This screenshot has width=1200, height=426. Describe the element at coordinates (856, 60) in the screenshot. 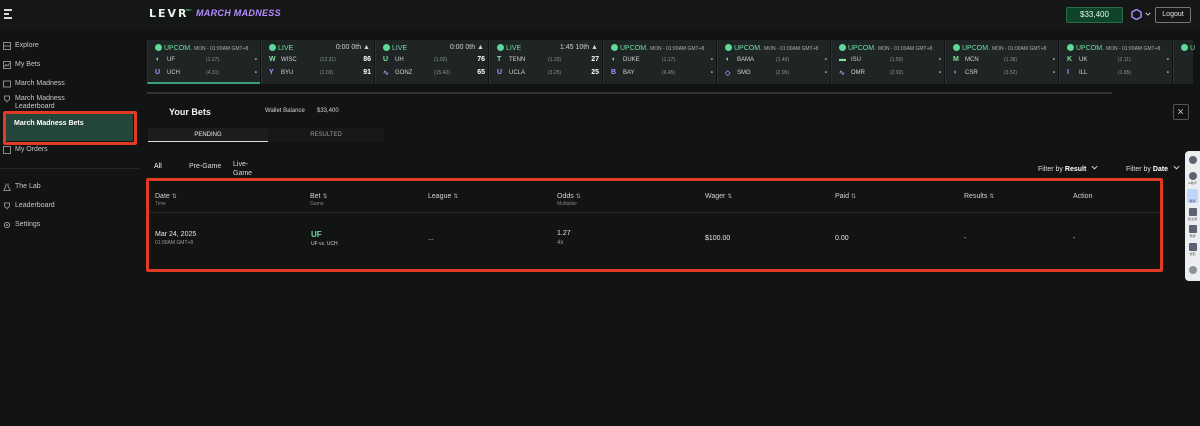

I see `team-name: ISU` at that location.